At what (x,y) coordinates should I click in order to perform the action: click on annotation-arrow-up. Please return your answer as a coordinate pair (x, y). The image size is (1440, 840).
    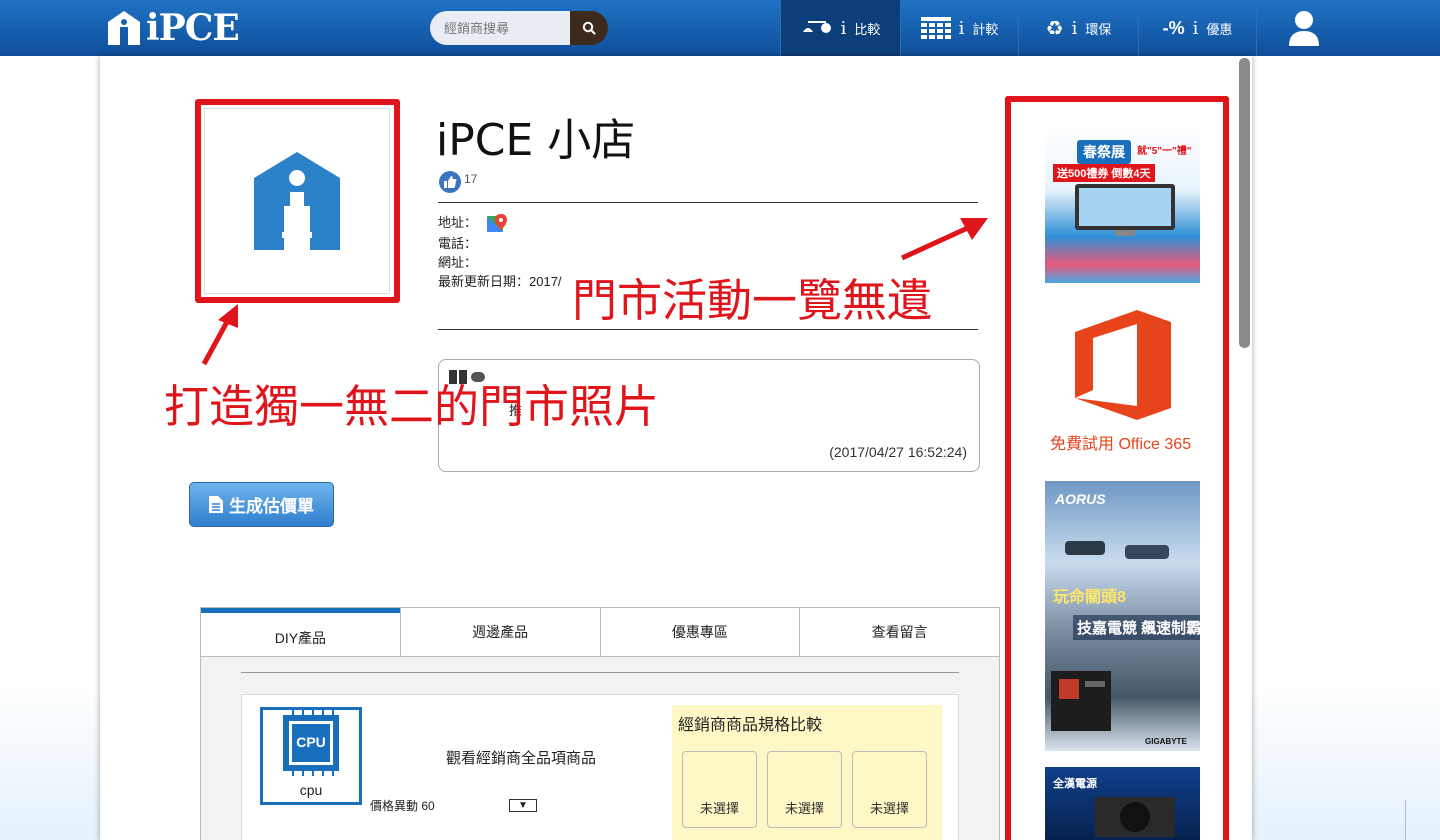
    Looking at the image, I should click on (219, 335).